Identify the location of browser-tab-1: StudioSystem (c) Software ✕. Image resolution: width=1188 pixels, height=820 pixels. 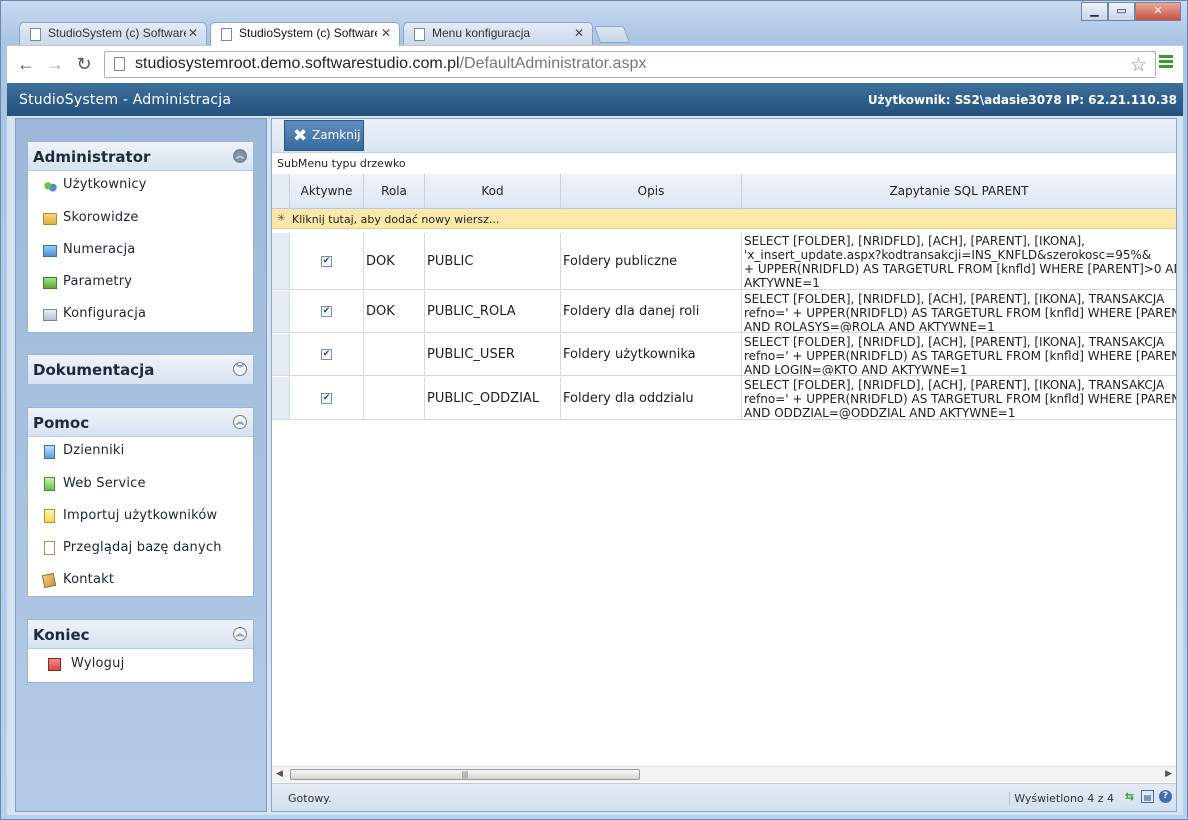
(113, 33).